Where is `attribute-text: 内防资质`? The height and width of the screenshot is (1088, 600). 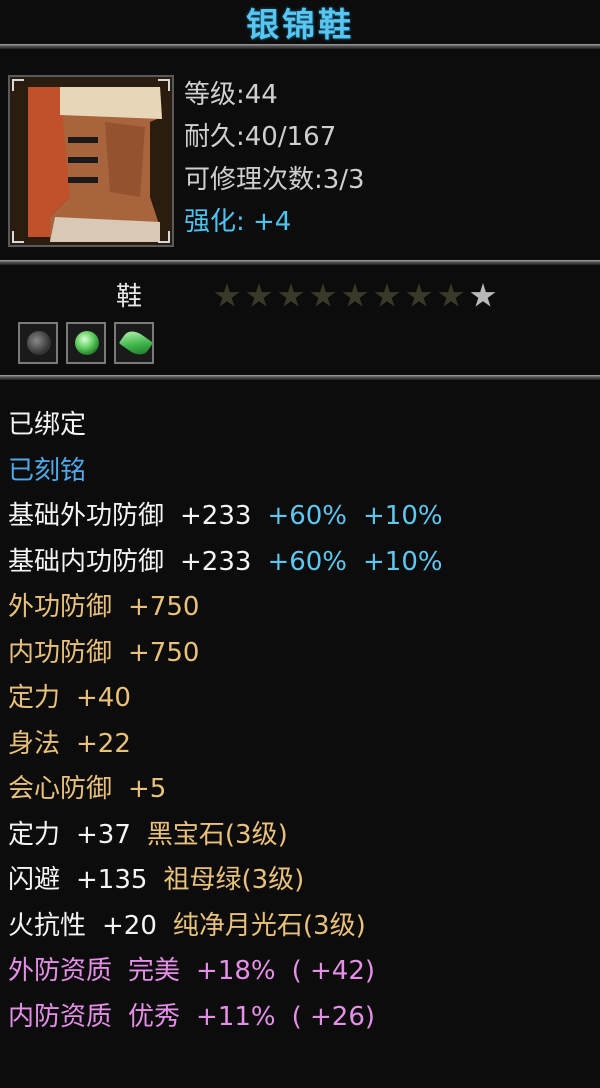 attribute-text: 内防资质 is located at coordinates (60, 1016).